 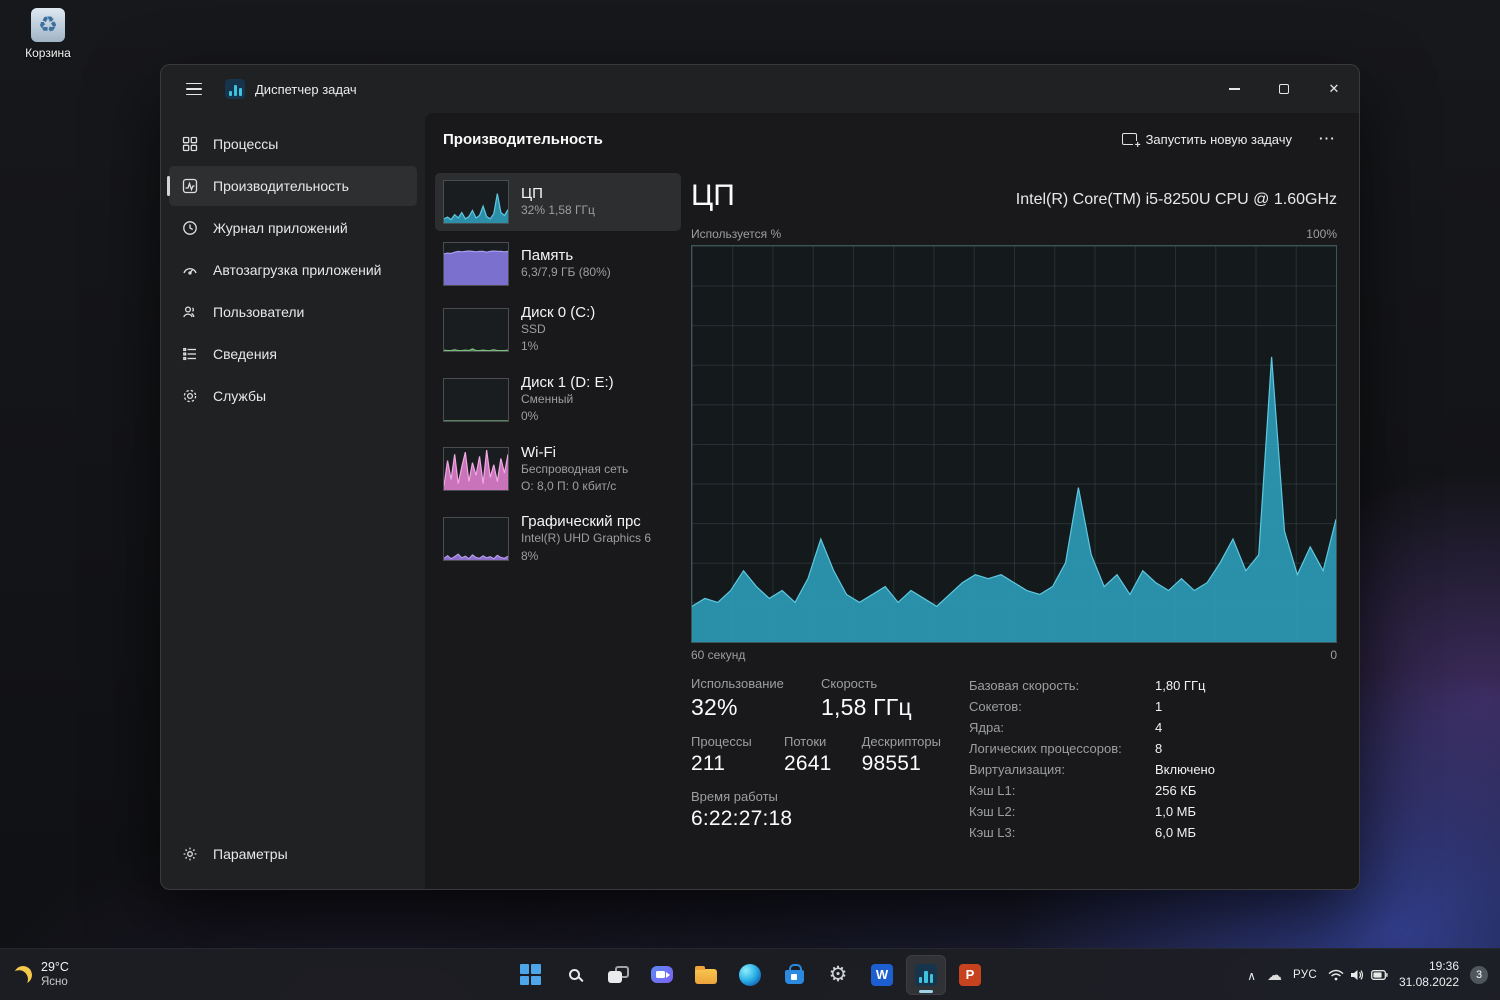 What do you see at coordinates (838, 975) in the screenshot?
I see `settings-button: ⚙` at bounding box center [838, 975].